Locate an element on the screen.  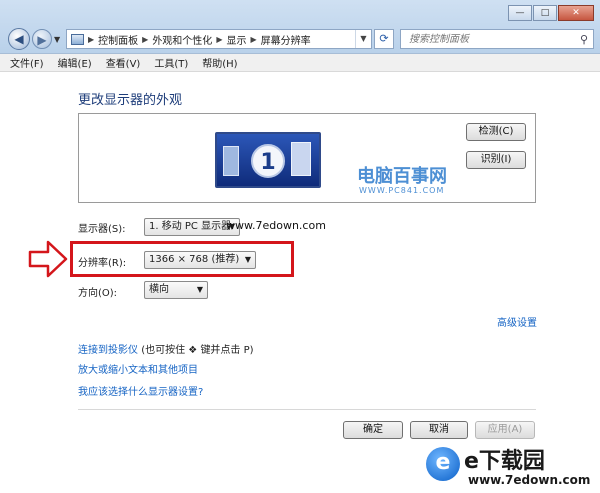
nav-buttons: ◀ ▶ ▼ is located at coordinates (36, 39).